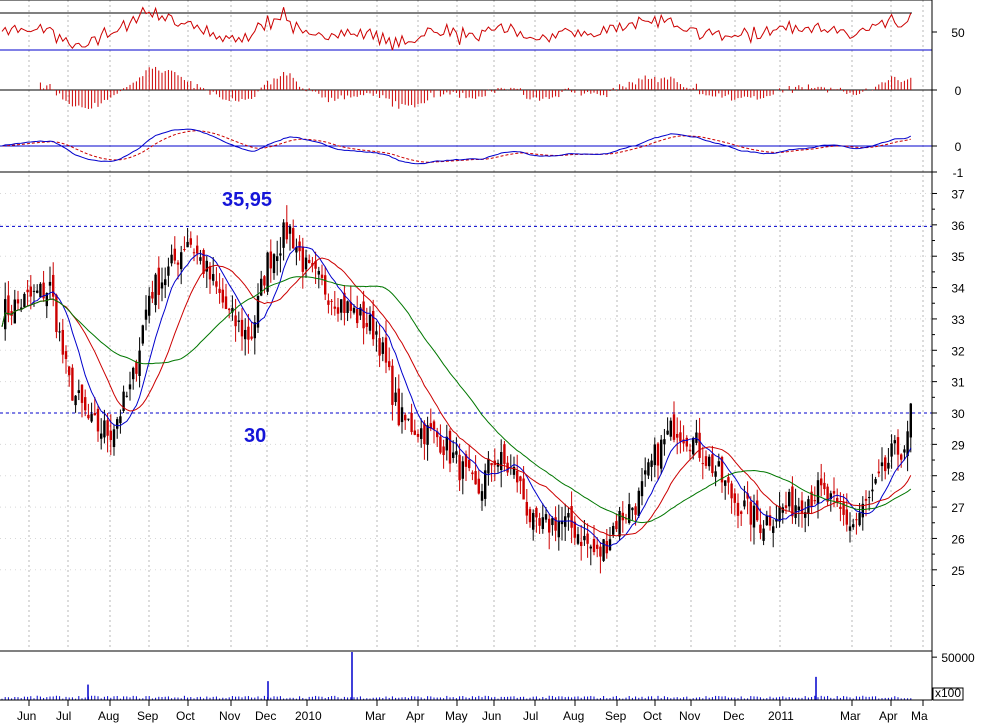 This screenshot has width=990, height=728. I want to click on x-axis-label: Dec, so click(733, 716).